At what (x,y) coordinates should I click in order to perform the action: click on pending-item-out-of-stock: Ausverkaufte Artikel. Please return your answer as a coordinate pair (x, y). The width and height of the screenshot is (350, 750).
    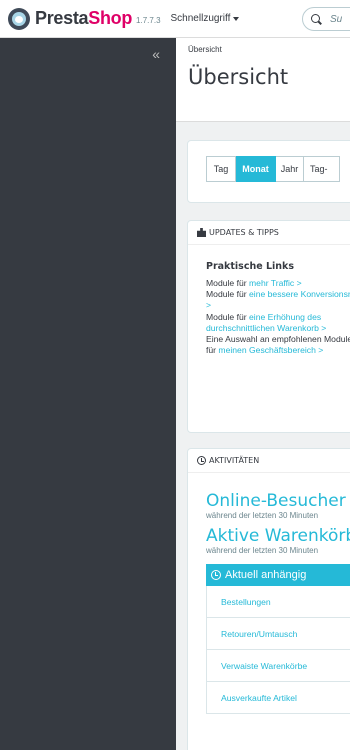
    Looking at the image, I should click on (278, 698).